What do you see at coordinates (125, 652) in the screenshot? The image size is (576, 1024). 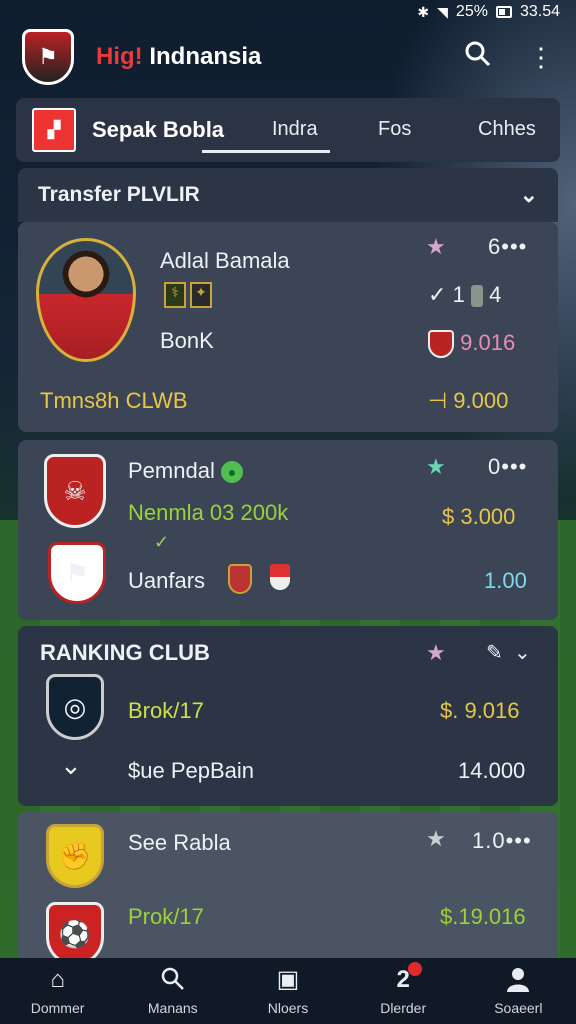 I see `ranking-title: RANKING CLUB` at bounding box center [125, 652].